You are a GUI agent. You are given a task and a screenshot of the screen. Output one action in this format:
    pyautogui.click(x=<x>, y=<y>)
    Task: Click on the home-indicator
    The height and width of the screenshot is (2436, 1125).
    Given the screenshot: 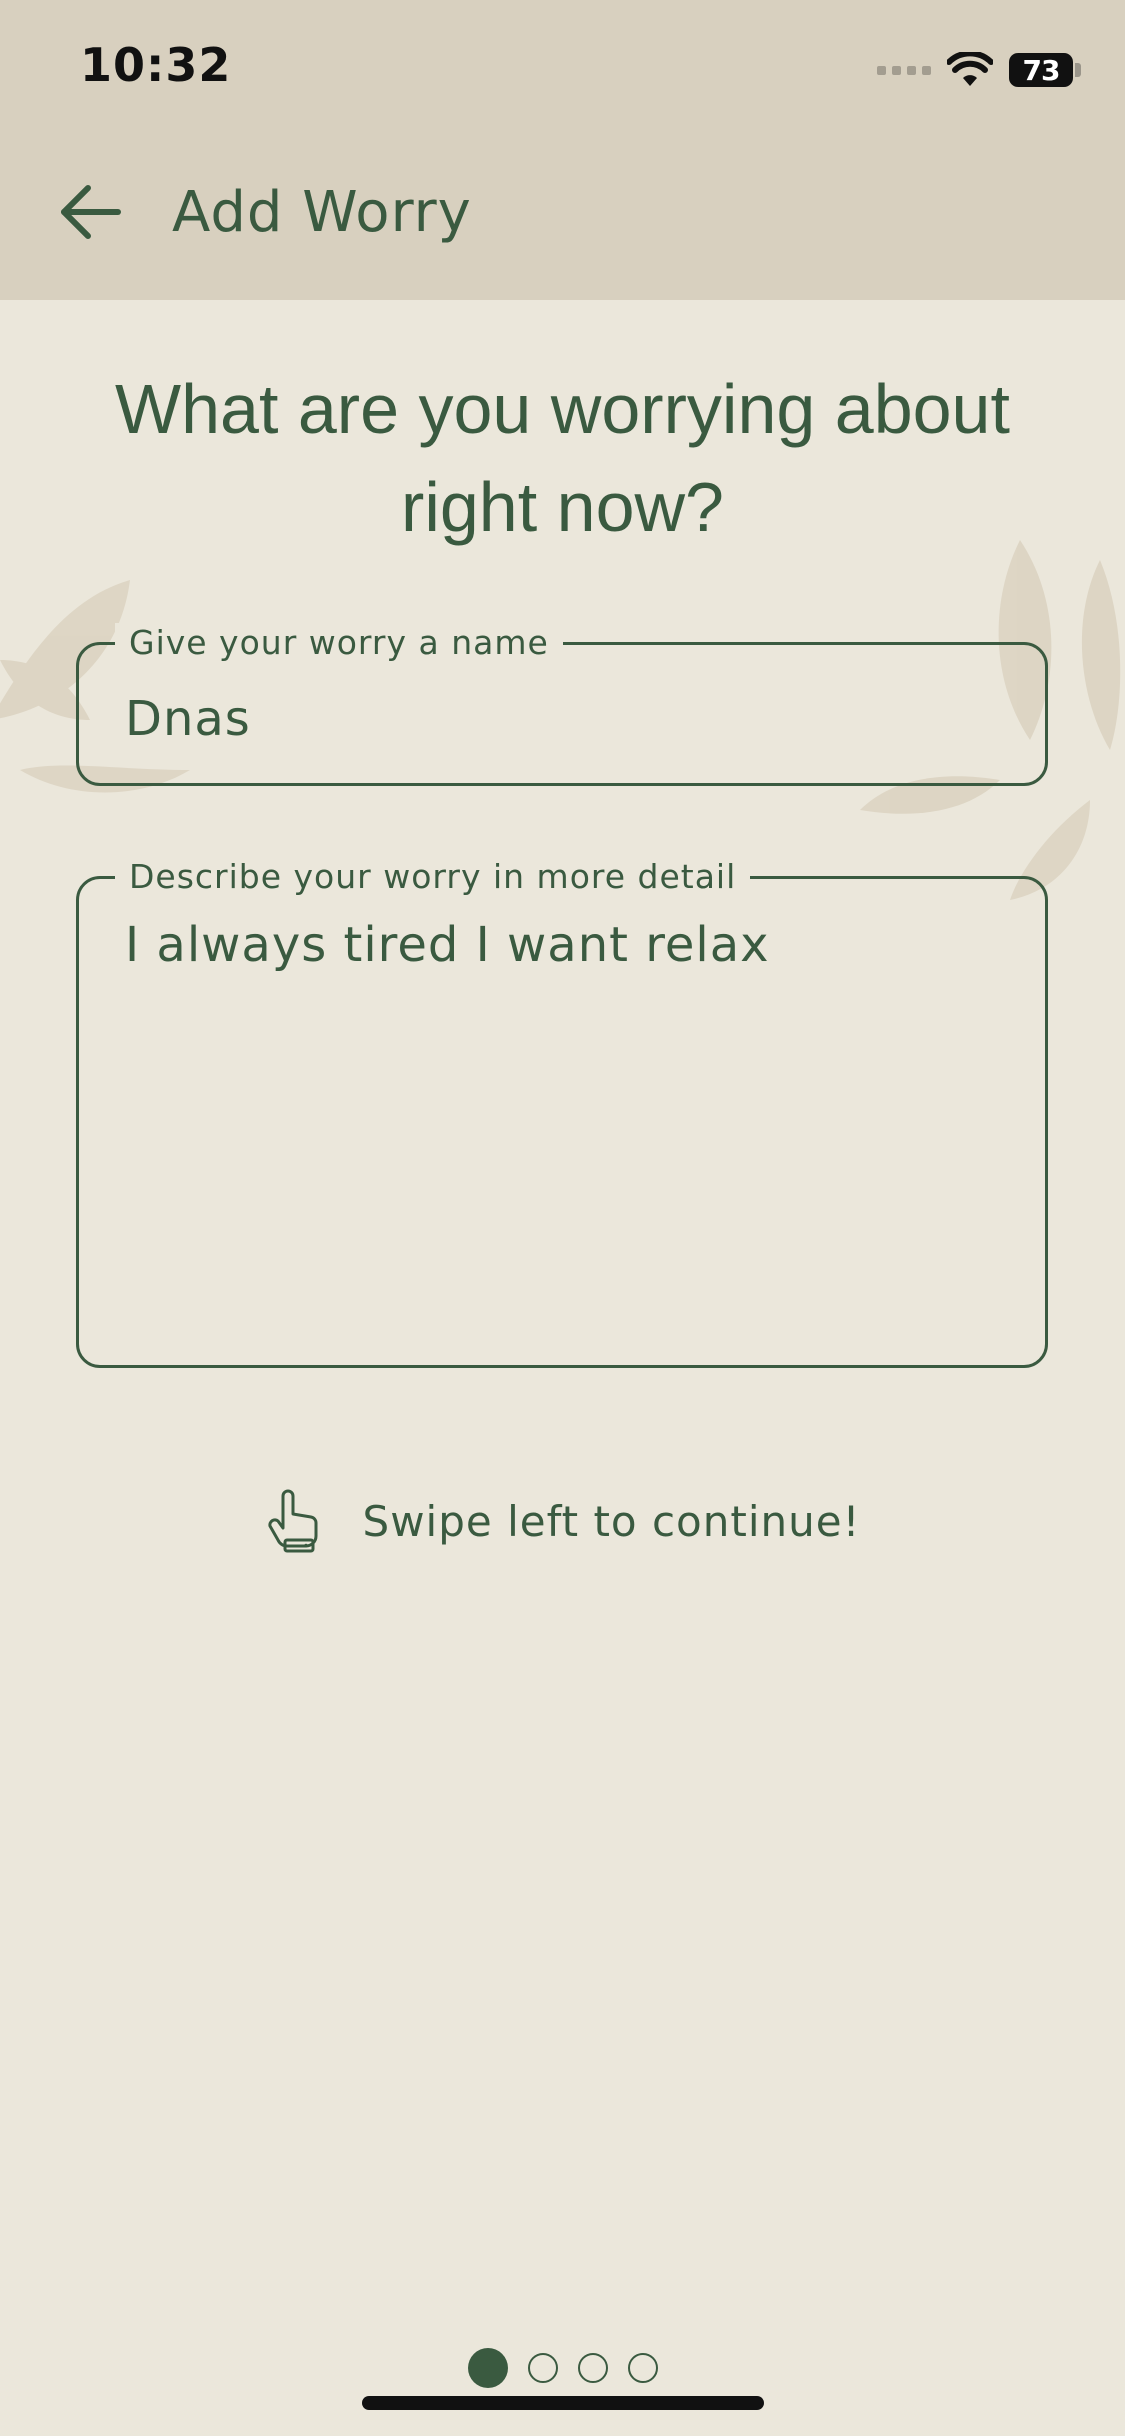 What is the action you would take?
    pyautogui.click(x=563, y=2403)
    